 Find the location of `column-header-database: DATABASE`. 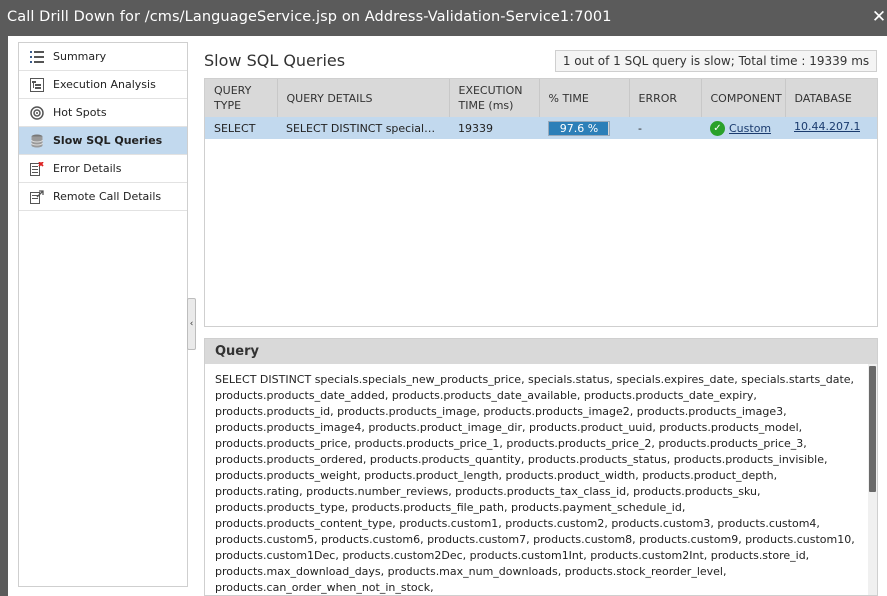

column-header-database: DATABASE is located at coordinates (831, 98).